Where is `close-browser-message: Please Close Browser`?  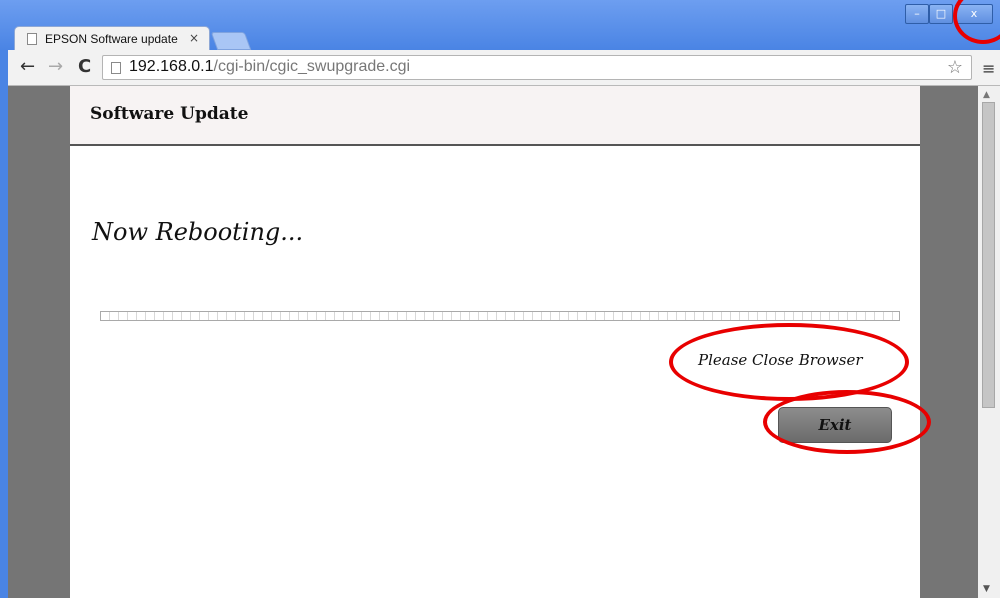 close-browser-message: Please Close Browser is located at coordinates (780, 360).